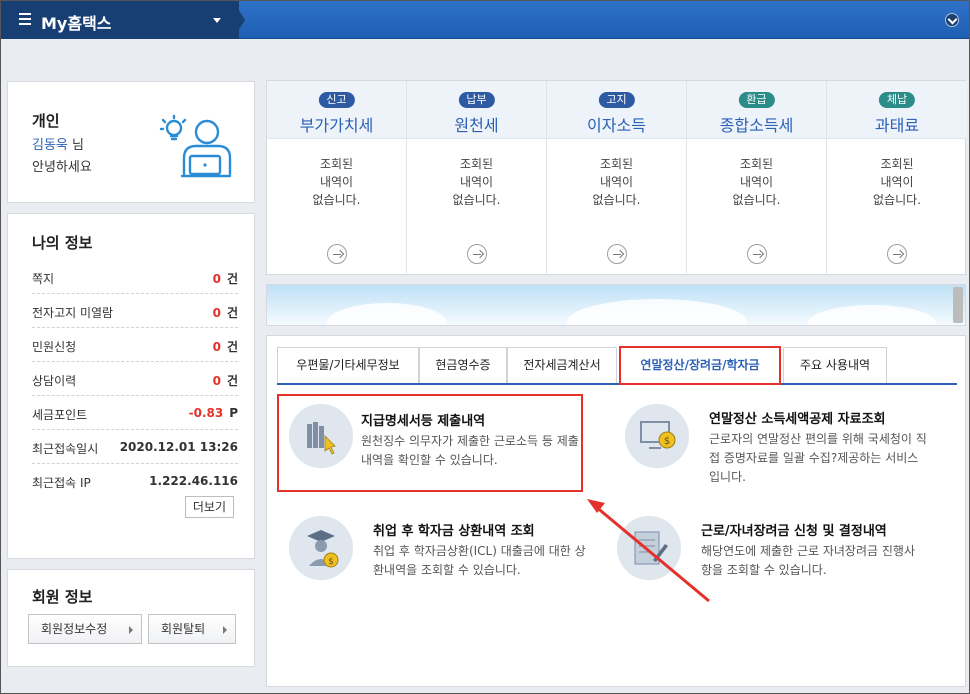 The height and width of the screenshot is (694, 970). I want to click on tax-card-header: 납부 원천세, so click(476, 110).